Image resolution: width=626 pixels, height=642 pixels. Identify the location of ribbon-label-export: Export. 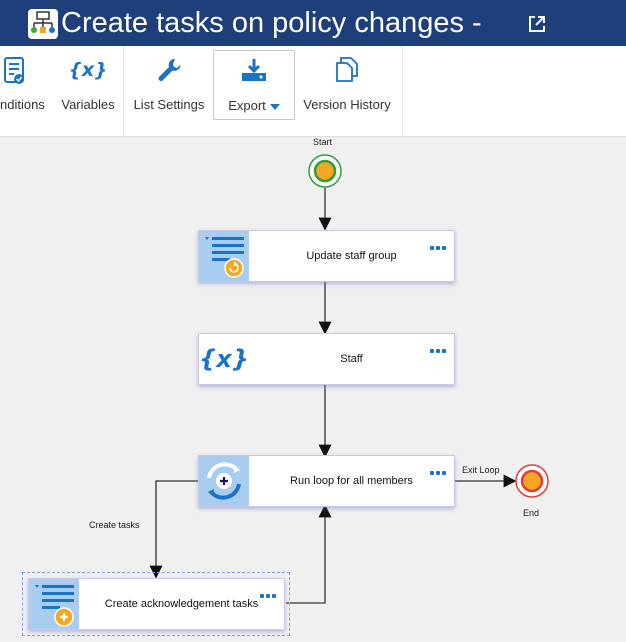
(247, 105).